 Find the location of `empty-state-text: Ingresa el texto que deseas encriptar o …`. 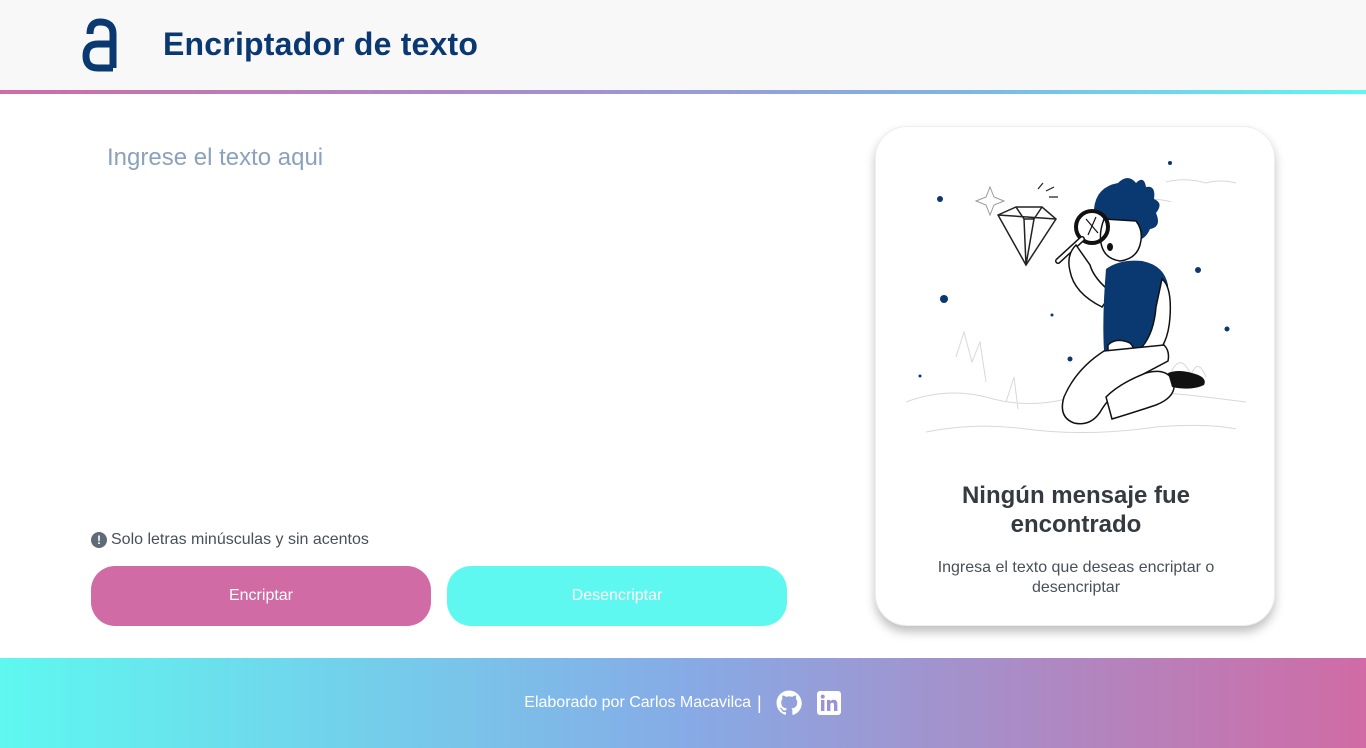

empty-state-text: Ingresa el texto que deseas encriptar o … is located at coordinates (1076, 577).